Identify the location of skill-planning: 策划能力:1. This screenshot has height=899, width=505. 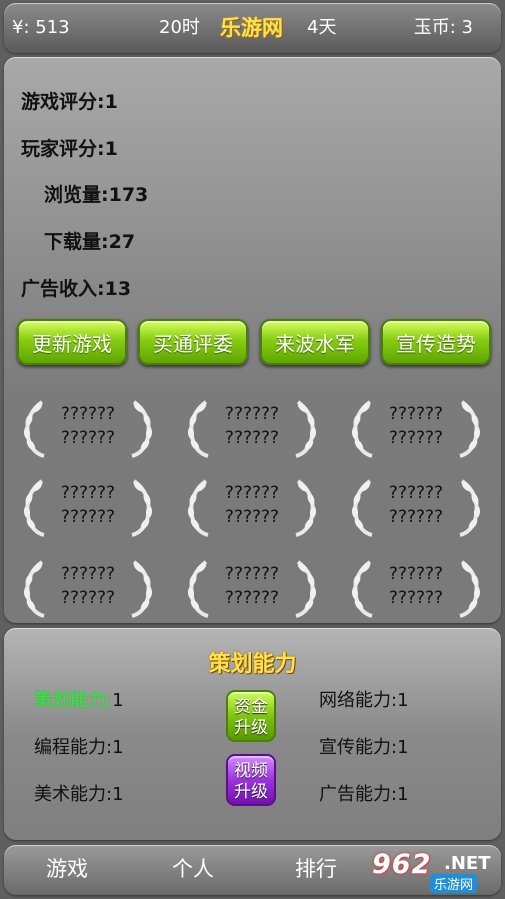
(79, 699).